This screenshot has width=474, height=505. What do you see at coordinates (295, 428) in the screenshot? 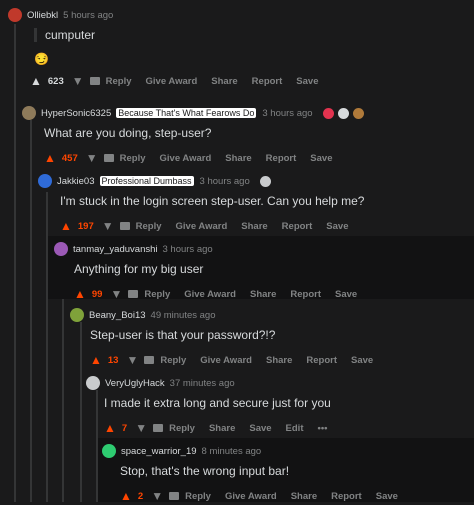
I see `edit-button: Edit` at bounding box center [295, 428].